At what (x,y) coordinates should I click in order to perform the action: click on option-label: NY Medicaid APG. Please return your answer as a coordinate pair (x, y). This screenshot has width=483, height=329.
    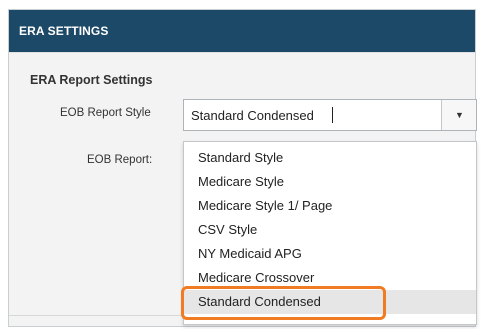
    Looking at the image, I should click on (250, 253).